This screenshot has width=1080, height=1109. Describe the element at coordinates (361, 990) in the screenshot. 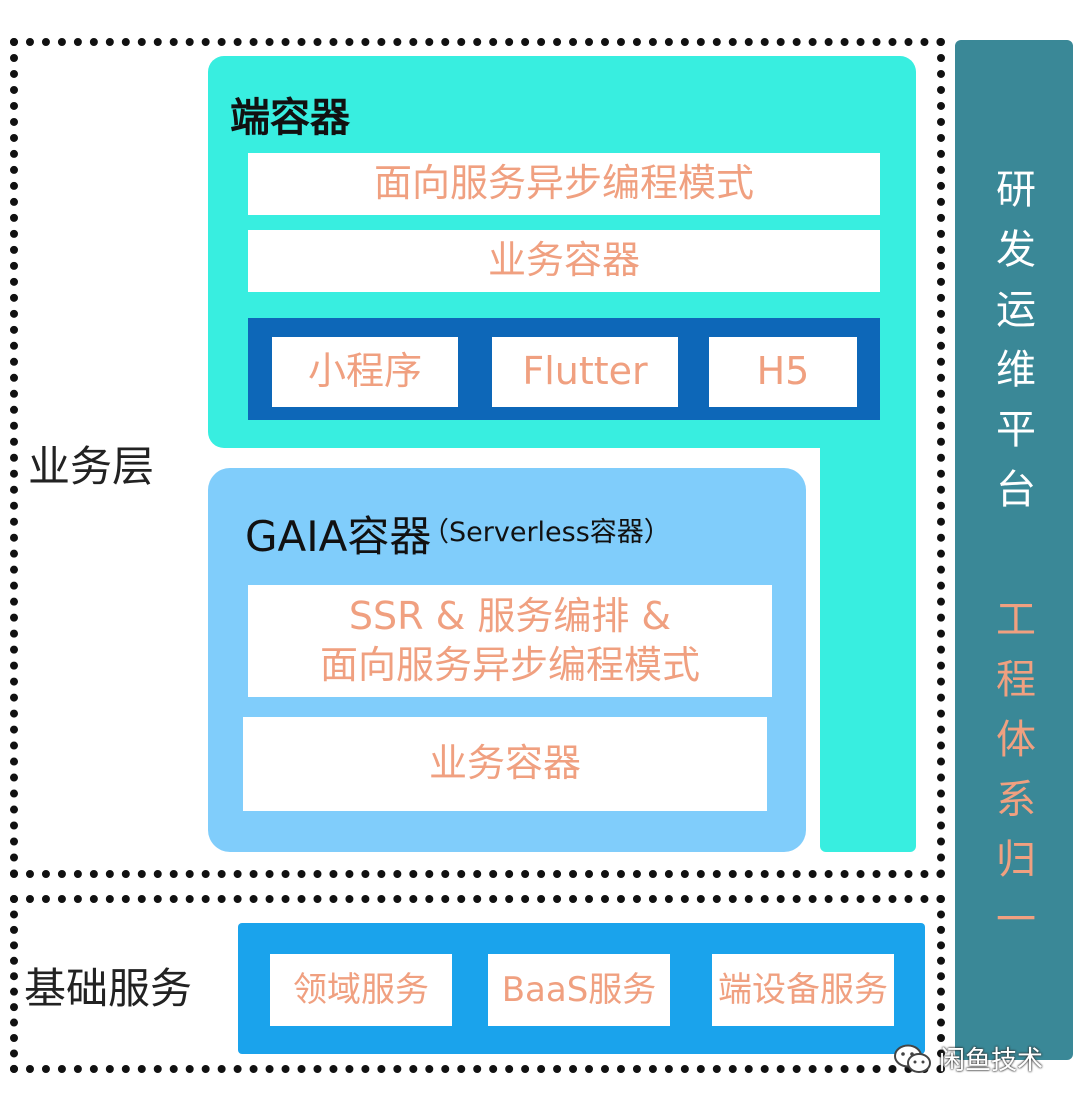

I see `service-domain: 领域服务` at that location.